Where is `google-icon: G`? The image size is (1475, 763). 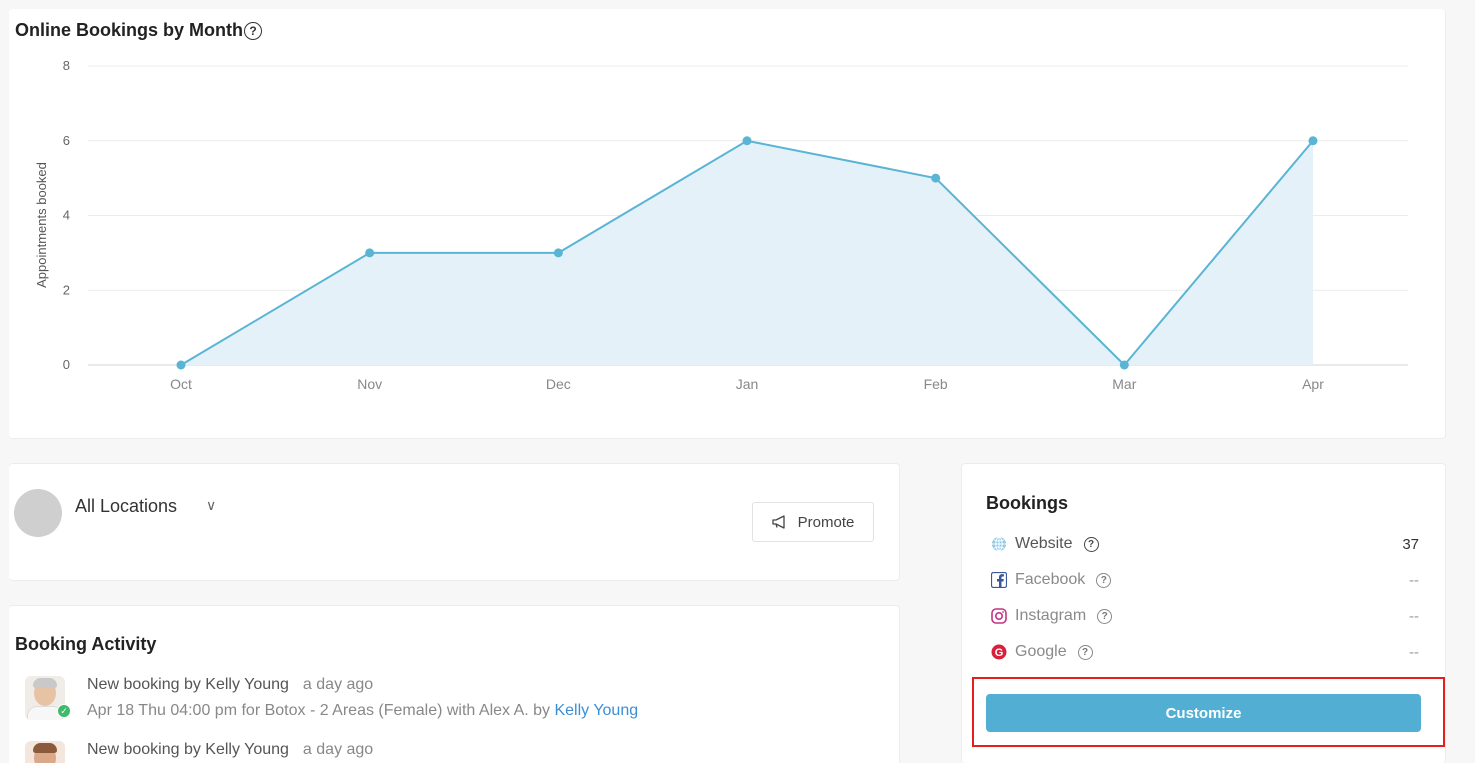
google-icon: G is located at coordinates (999, 652).